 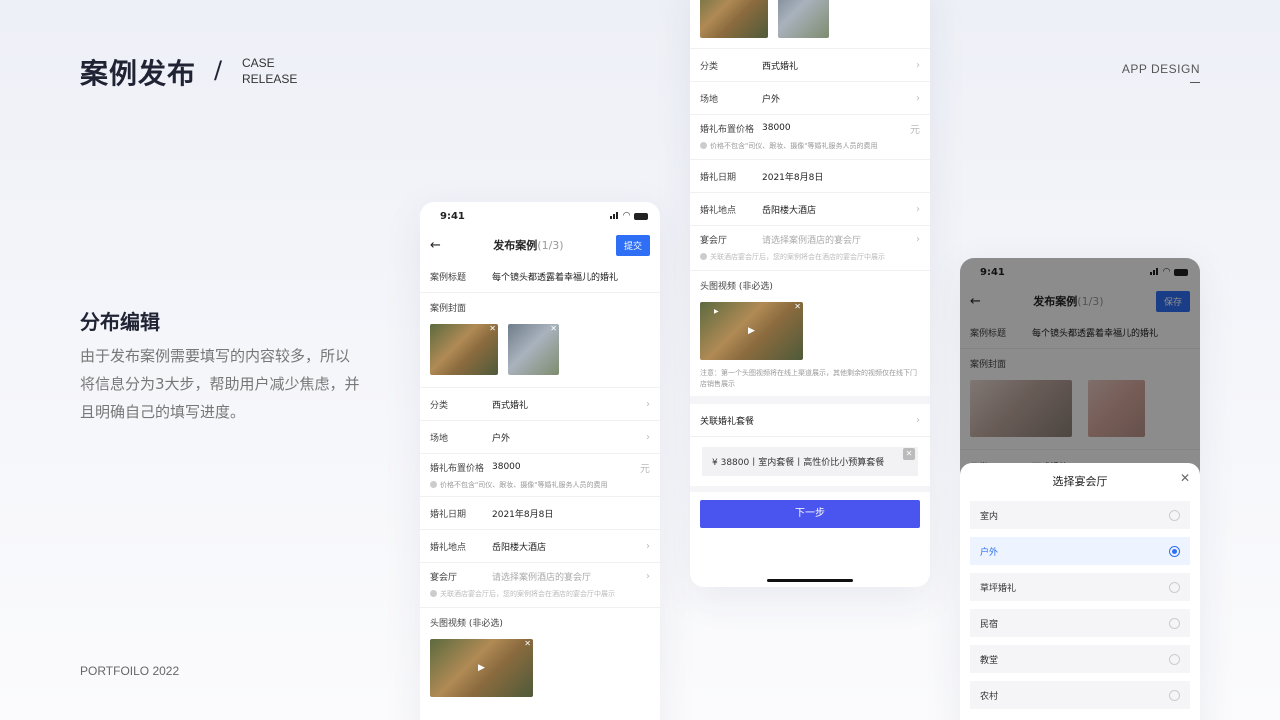 I want to click on row-label: 场地, so click(x=709, y=99).